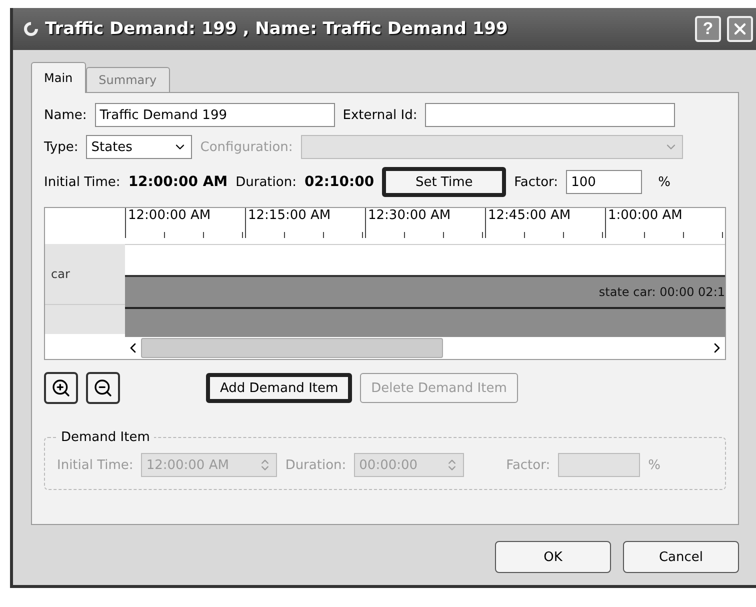  What do you see at coordinates (58, 77) in the screenshot?
I see `tab: Main` at bounding box center [58, 77].